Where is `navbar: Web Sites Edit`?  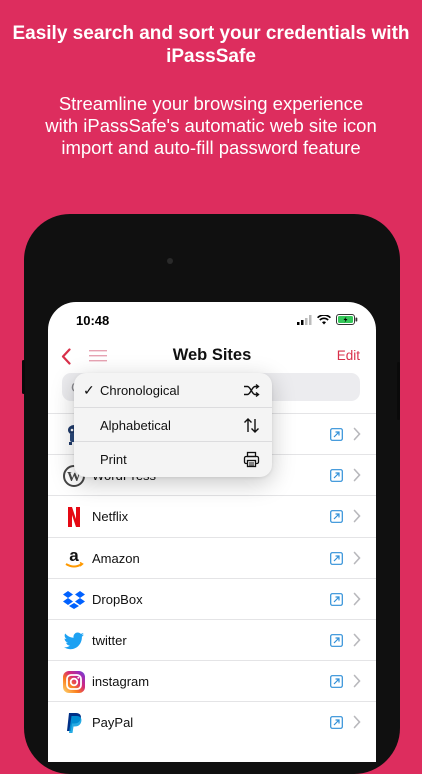
navbar: Web Sites Edit is located at coordinates (212, 357).